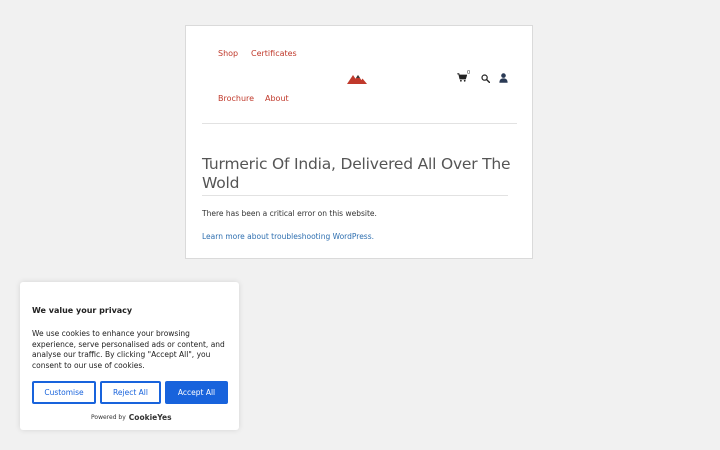 The image size is (720, 450). Describe the element at coordinates (462, 77) in the screenshot. I see `cart-icon` at that location.